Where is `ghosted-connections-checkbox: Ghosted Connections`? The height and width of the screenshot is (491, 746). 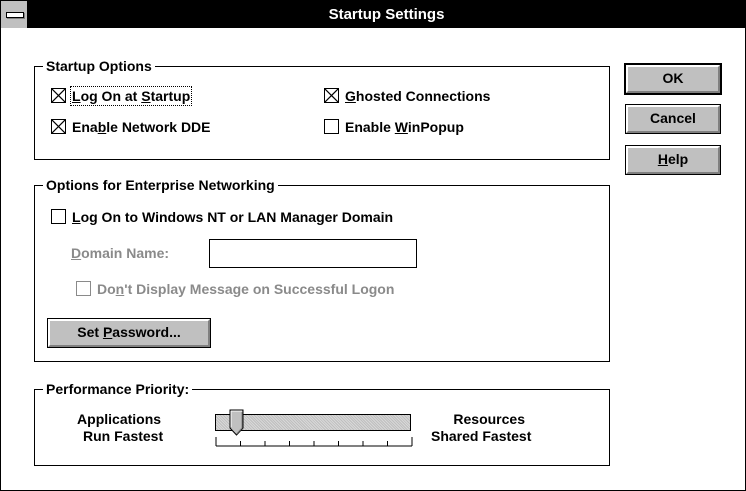 ghosted-connections-checkbox: Ghosted Connections is located at coordinates (407, 96).